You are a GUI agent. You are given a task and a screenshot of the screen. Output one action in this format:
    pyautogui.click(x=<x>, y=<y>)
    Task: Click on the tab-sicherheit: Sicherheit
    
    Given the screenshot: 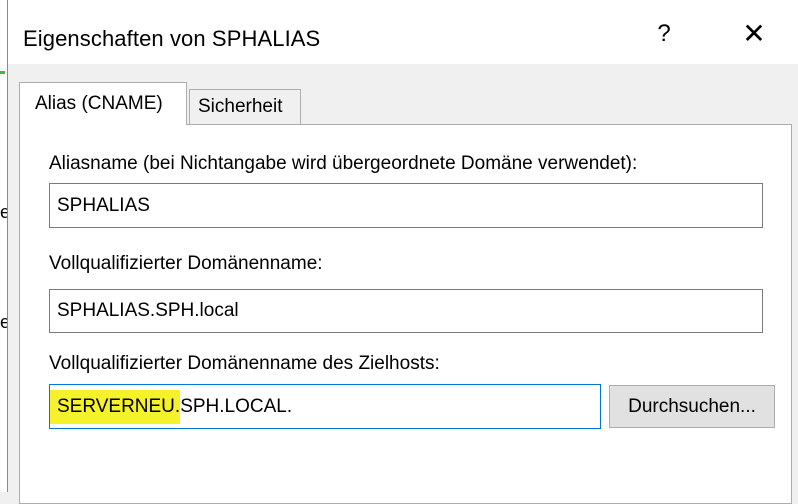 What is the action you would take?
    pyautogui.click(x=245, y=106)
    